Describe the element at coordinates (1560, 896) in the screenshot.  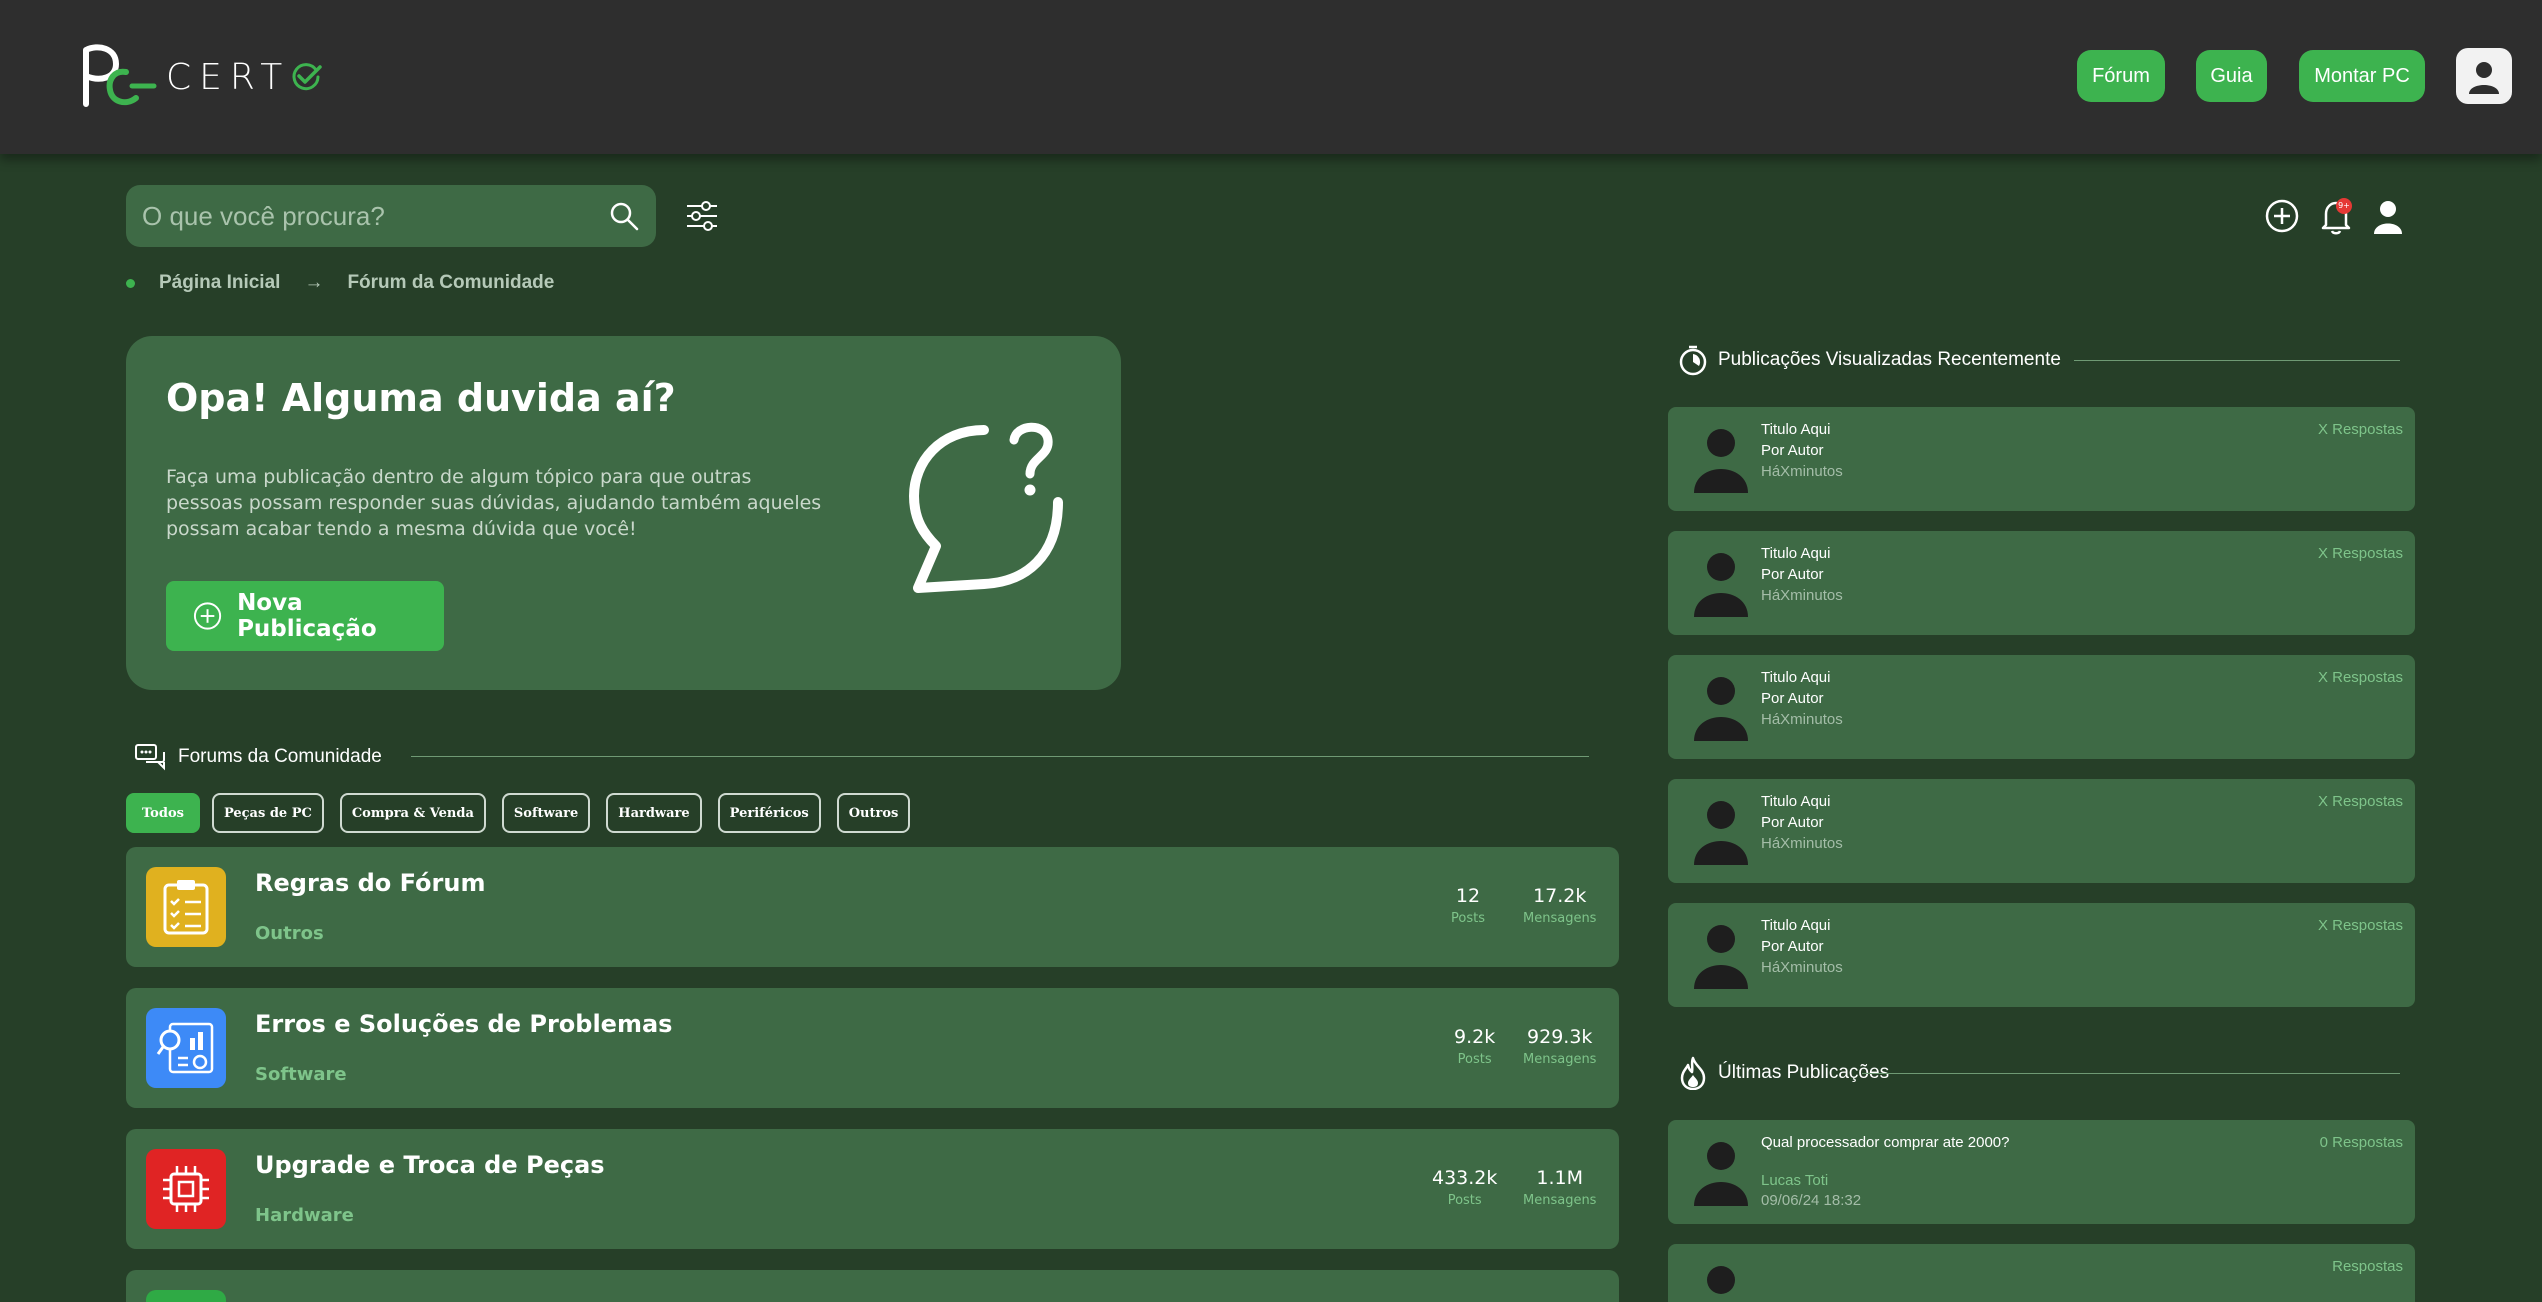
I see `messages-count: 17.2k` at that location.